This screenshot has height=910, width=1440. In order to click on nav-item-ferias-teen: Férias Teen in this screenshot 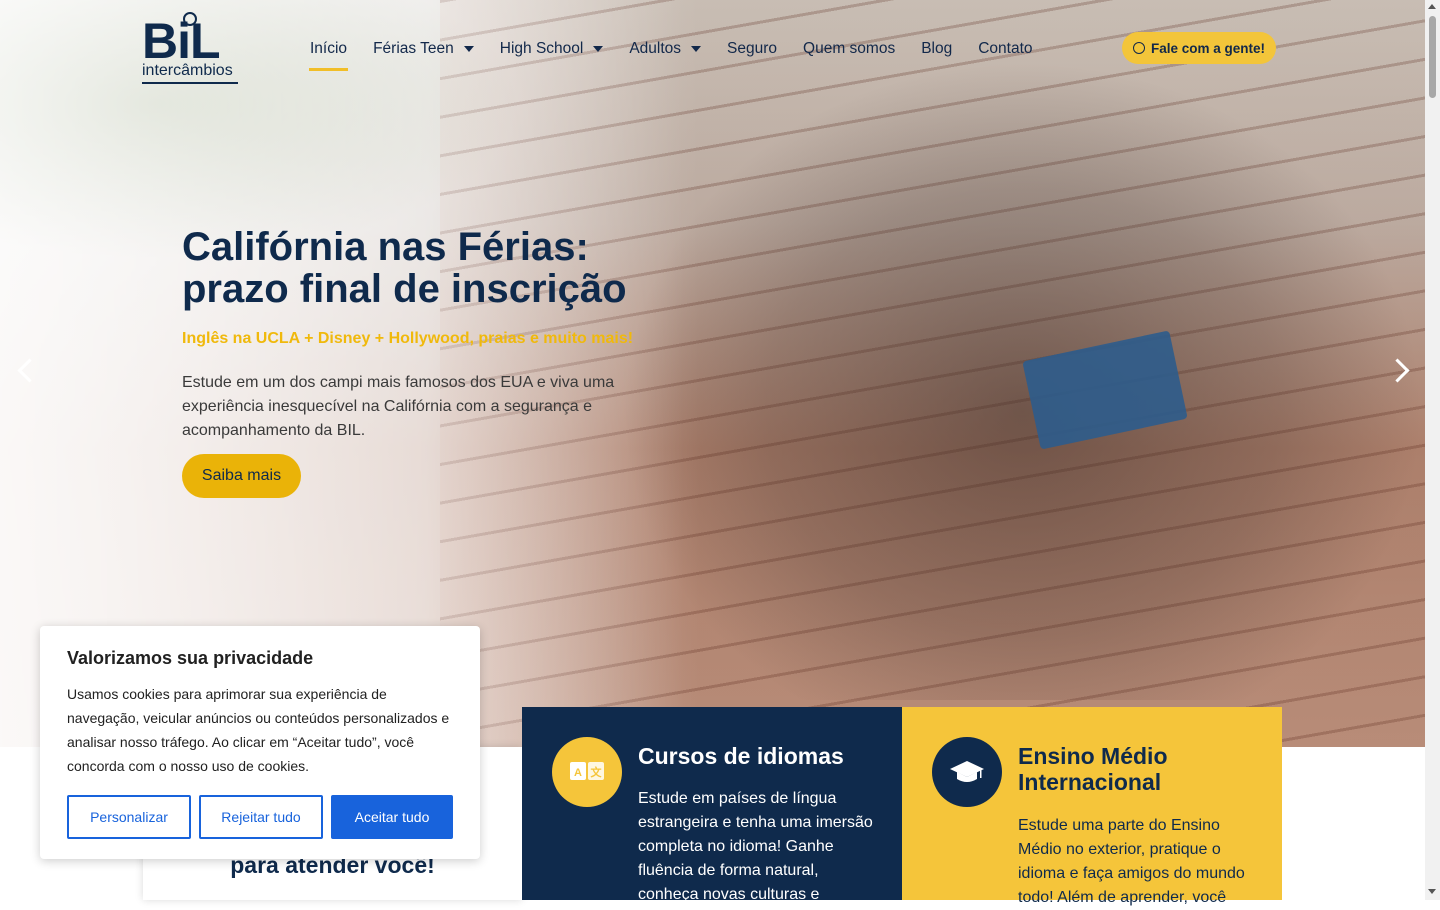, I will do `click(423, 49)`.